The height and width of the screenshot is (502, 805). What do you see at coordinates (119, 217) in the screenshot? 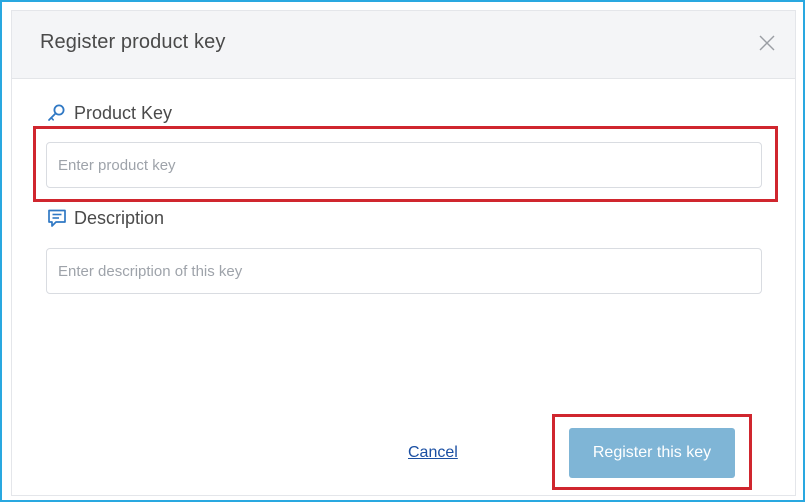
I see `description-label-text: Description` at bounding box center [119, 217].